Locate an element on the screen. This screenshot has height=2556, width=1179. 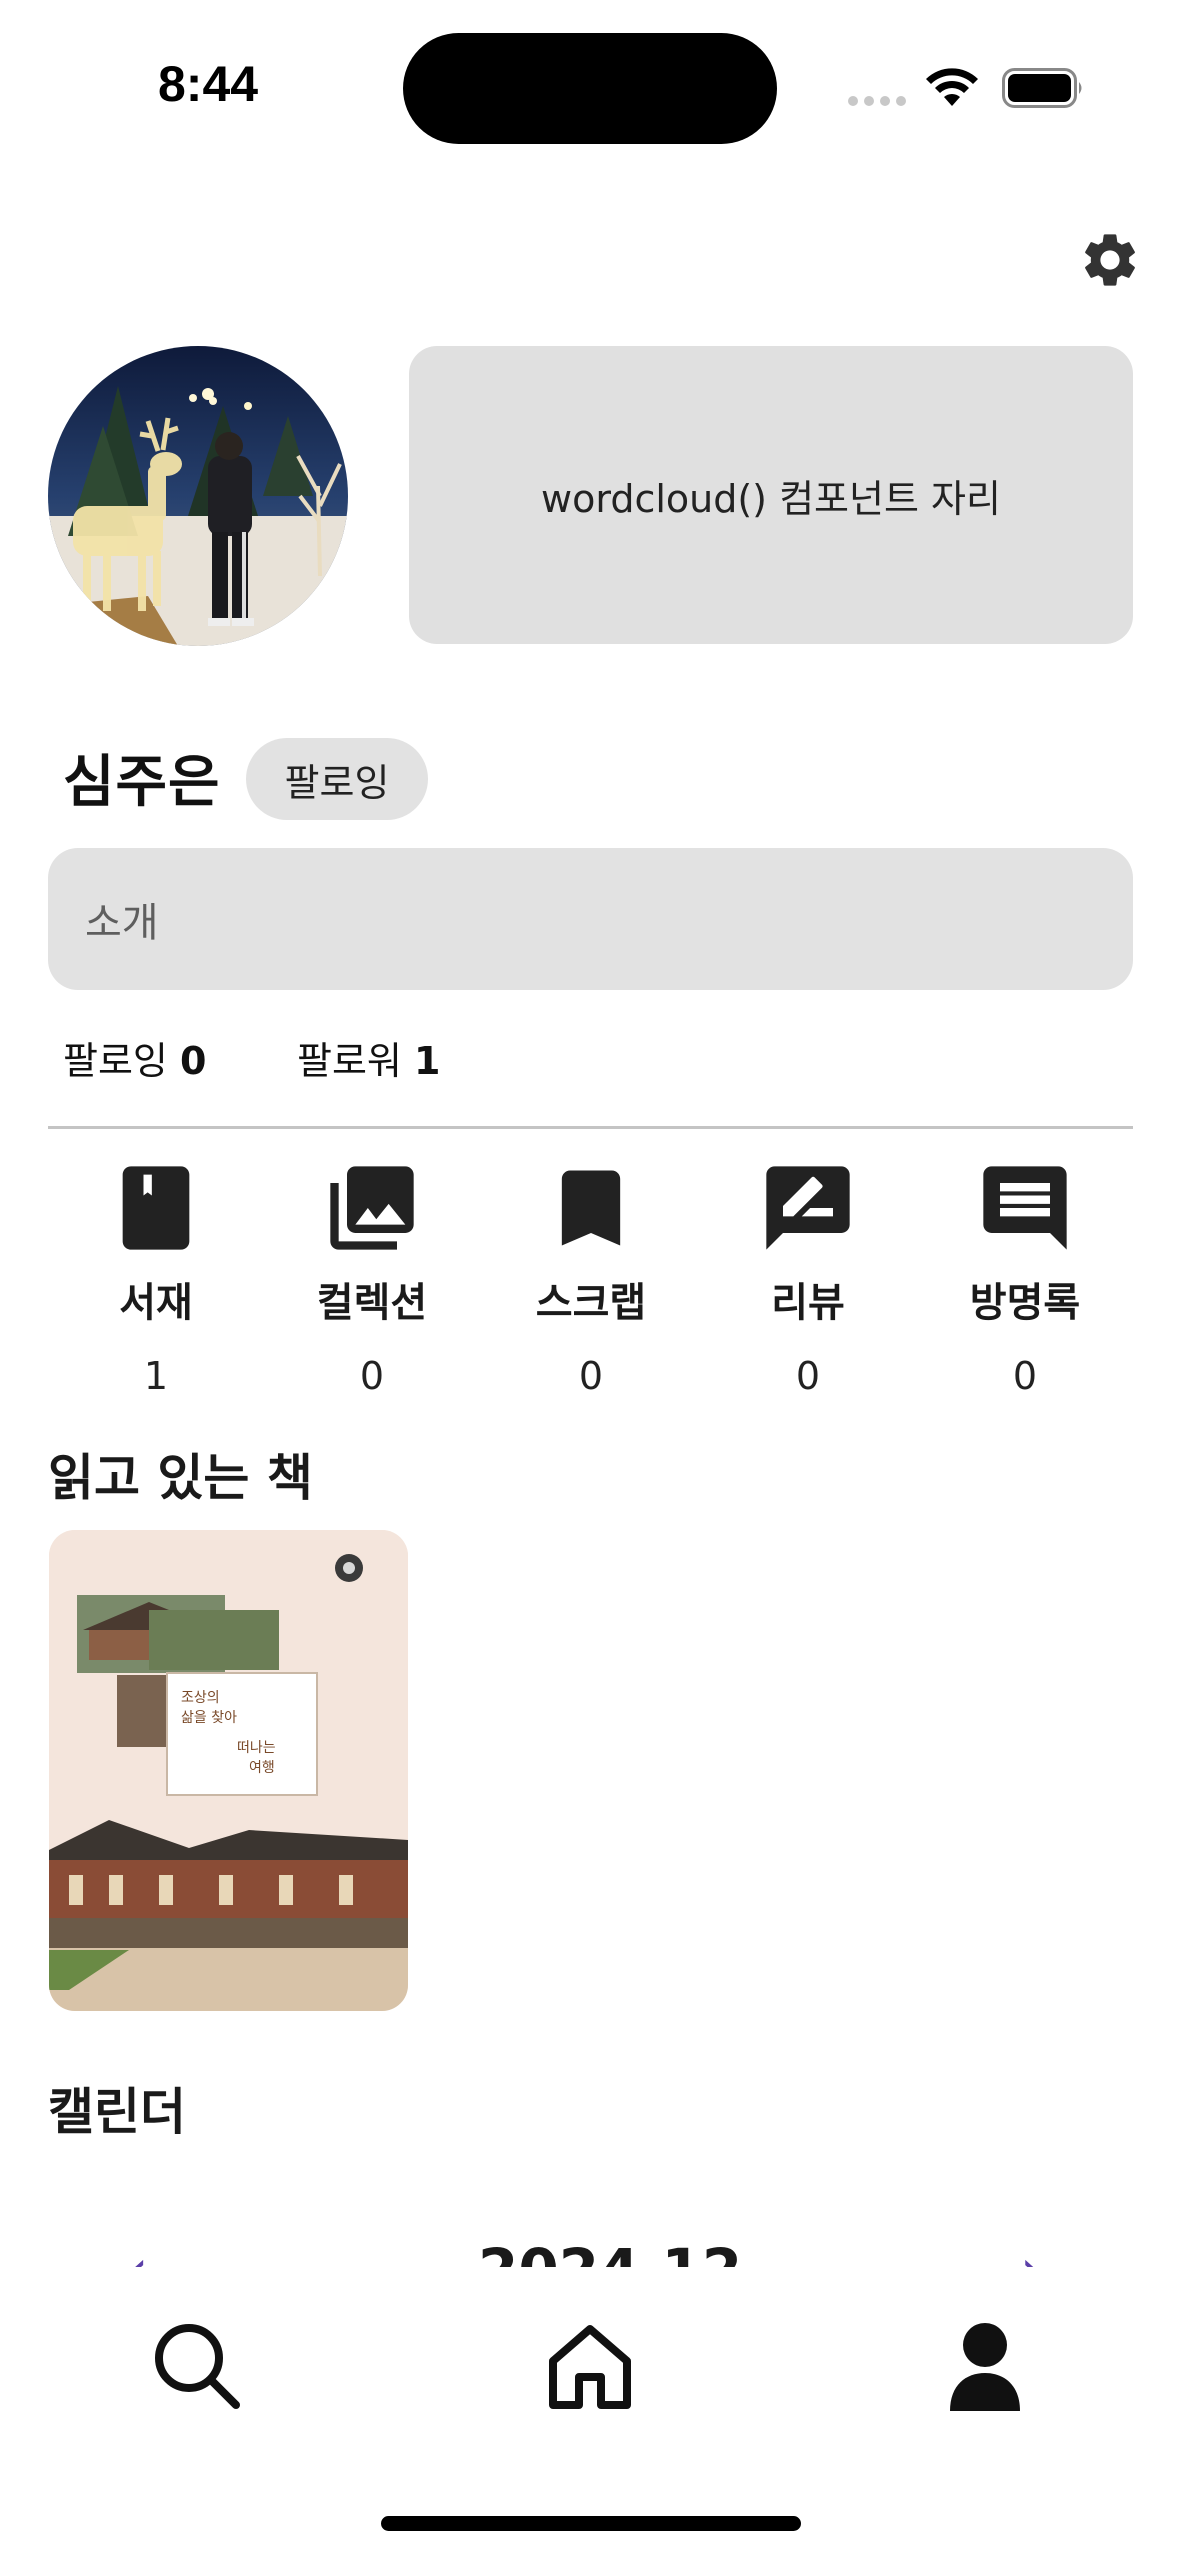
rate-review-icon is located at coordinates (808, 1208).